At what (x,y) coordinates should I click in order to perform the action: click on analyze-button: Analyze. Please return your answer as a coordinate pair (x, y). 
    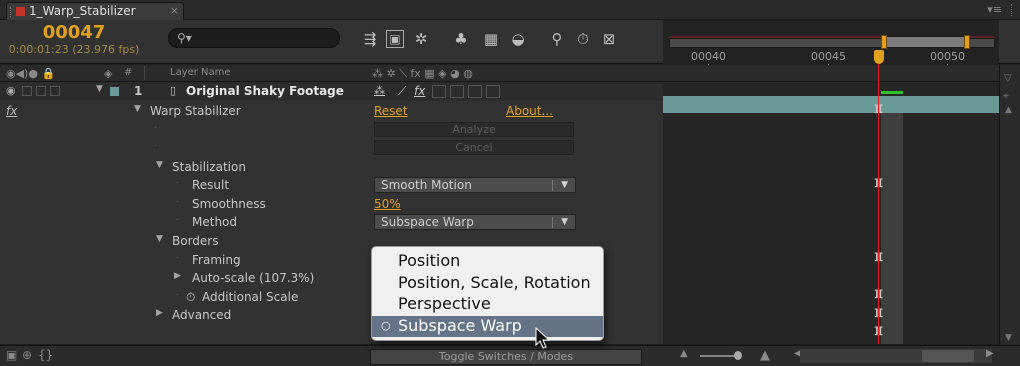
    Looking at the image, I should click on (474, 129).